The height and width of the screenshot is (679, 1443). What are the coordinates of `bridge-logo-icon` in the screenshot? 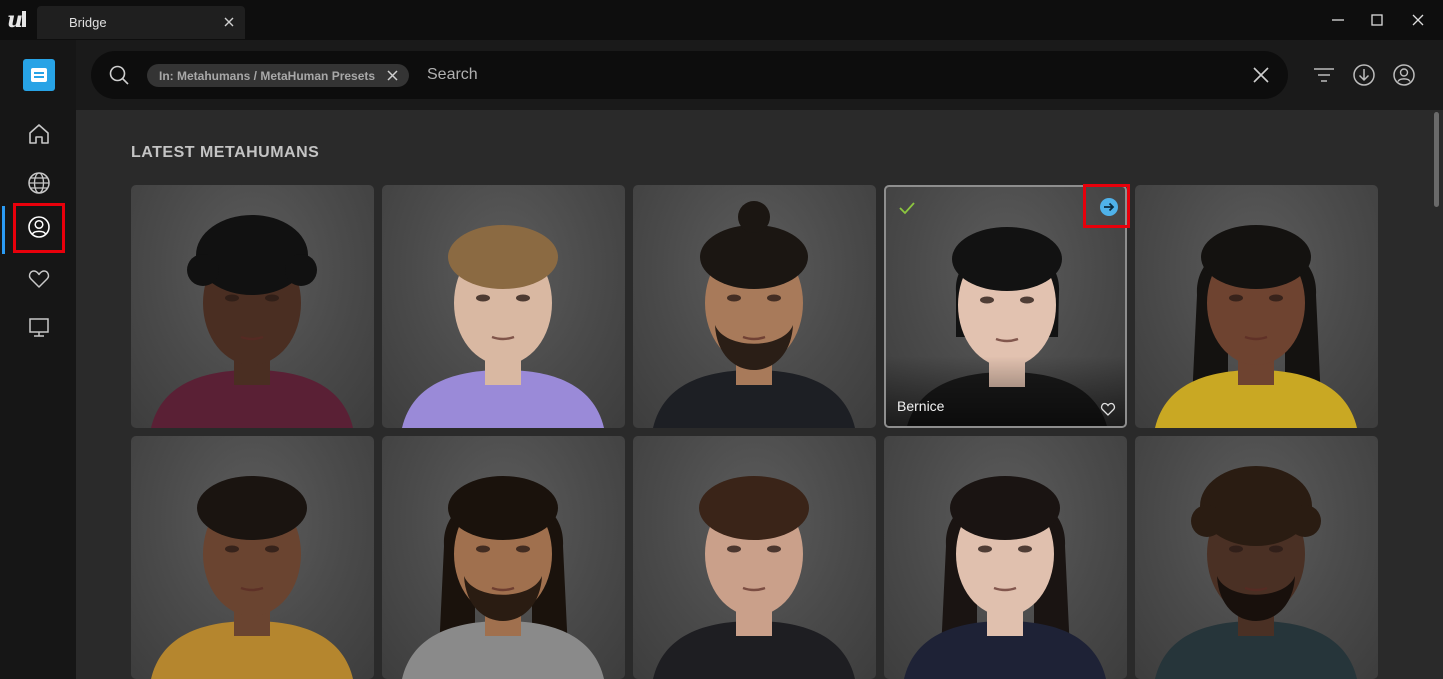 It's located at (39, 75).